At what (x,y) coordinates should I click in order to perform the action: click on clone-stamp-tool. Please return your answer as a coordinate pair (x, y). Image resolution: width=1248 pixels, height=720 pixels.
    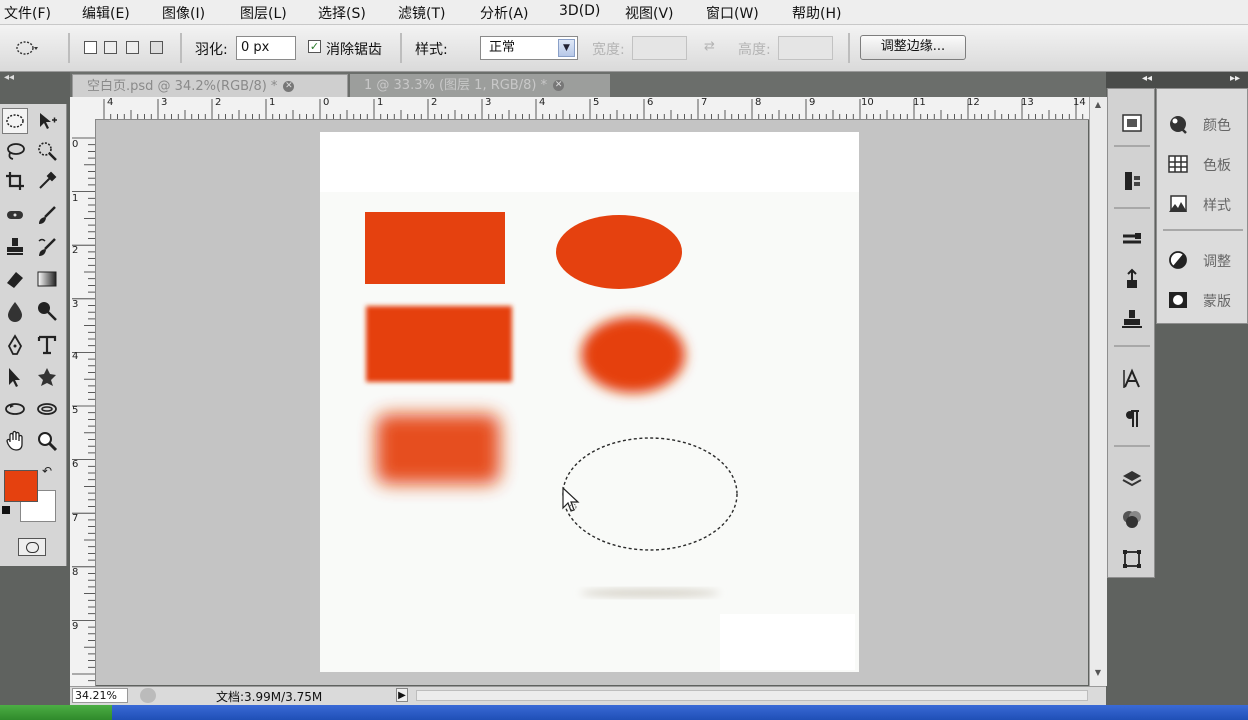
    Looking at the image, I should click on (15, 247).